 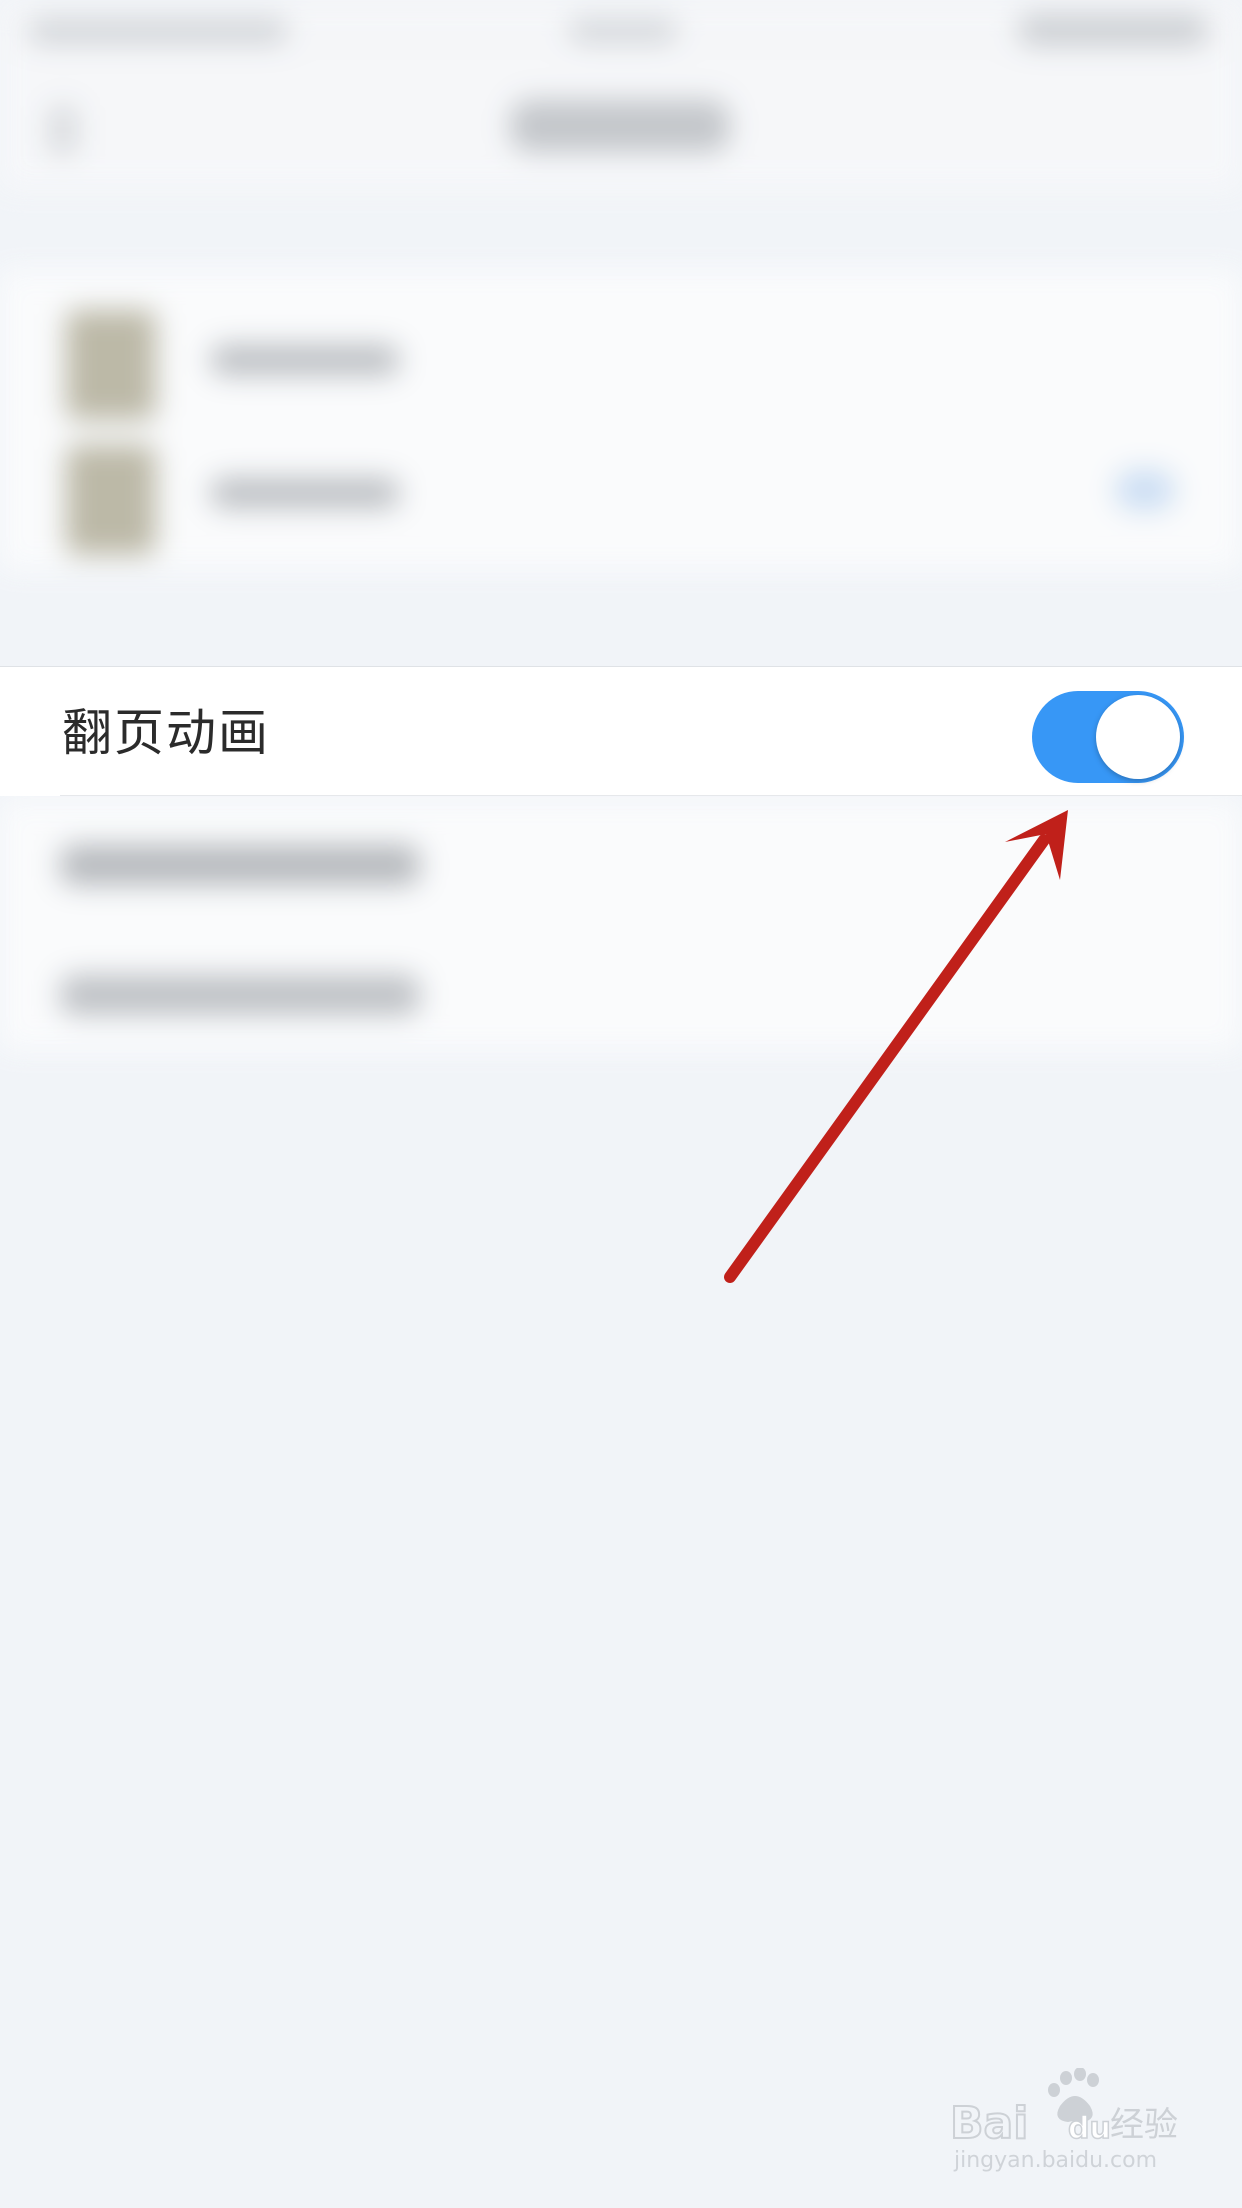 What do you see at coordinates (1089, 2128) in the screenshot?
I see `svg-text: du` at bounding box center [1089, 2128].